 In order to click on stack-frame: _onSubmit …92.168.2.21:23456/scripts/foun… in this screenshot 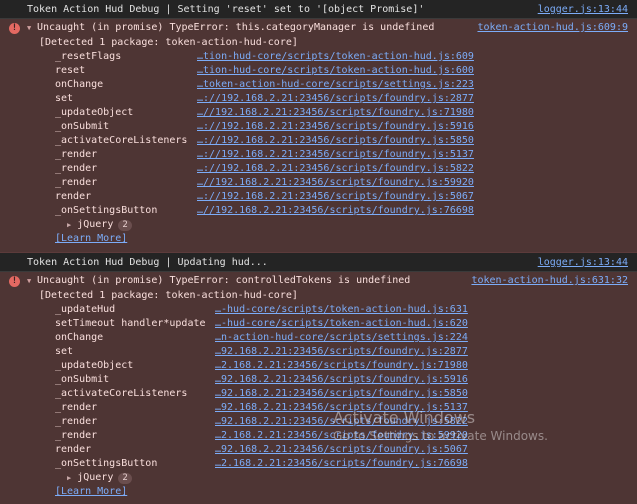, I will do `click(341, 380)`.